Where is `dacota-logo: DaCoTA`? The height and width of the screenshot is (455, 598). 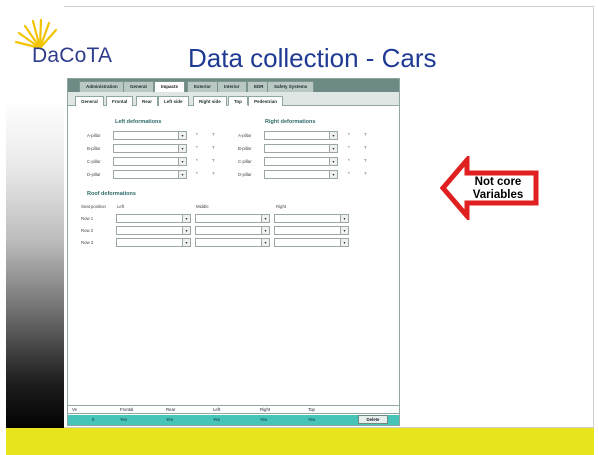 dacota-logo: DaCoTA is located at coordinates (61, 45).